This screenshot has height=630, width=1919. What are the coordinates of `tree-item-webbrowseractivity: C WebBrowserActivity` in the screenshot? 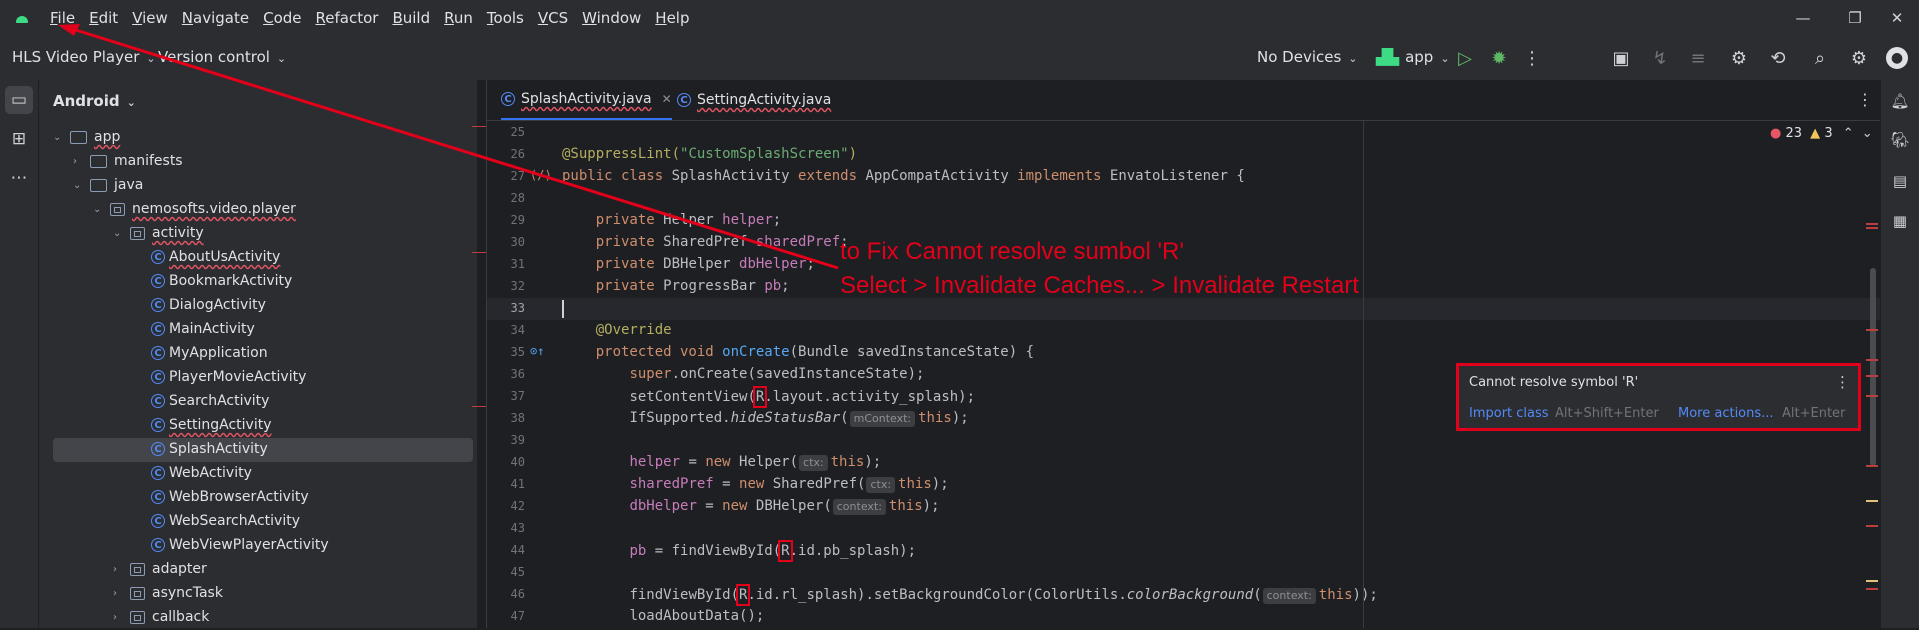 It's located at (258, 498).